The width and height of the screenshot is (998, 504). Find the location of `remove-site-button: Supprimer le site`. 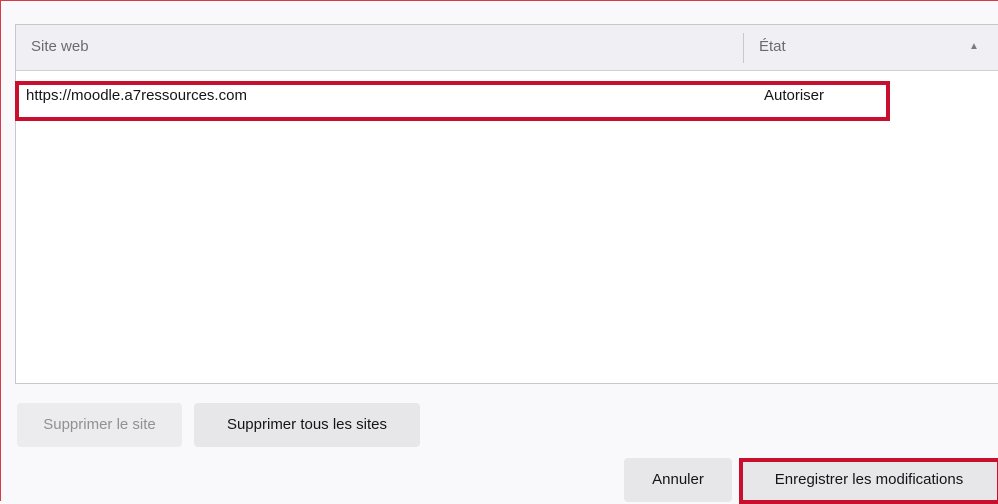

remove-site-button: Supprimer le site is located at coordinates (99, 425).